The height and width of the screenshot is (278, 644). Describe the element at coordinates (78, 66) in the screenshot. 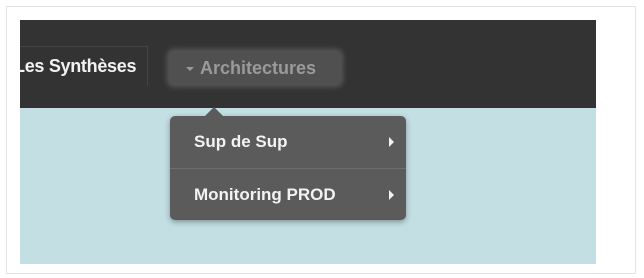

I see `tab-syntheses-label: Les Synthèses` at that location.